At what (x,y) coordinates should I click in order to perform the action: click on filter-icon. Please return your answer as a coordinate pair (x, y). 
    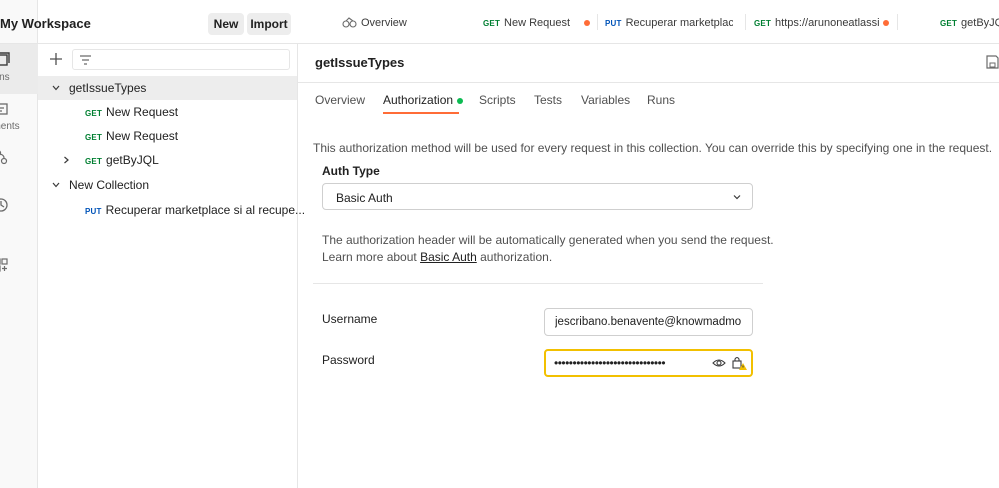
    Looking at the image, I should click on (85, 60).